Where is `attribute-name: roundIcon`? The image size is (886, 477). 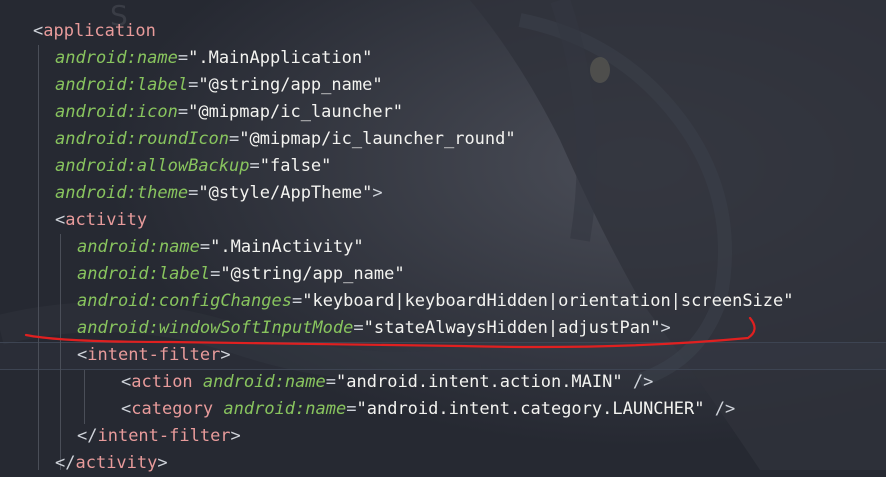 attribute-name: roundIcon is located at coordinates (183, 139).